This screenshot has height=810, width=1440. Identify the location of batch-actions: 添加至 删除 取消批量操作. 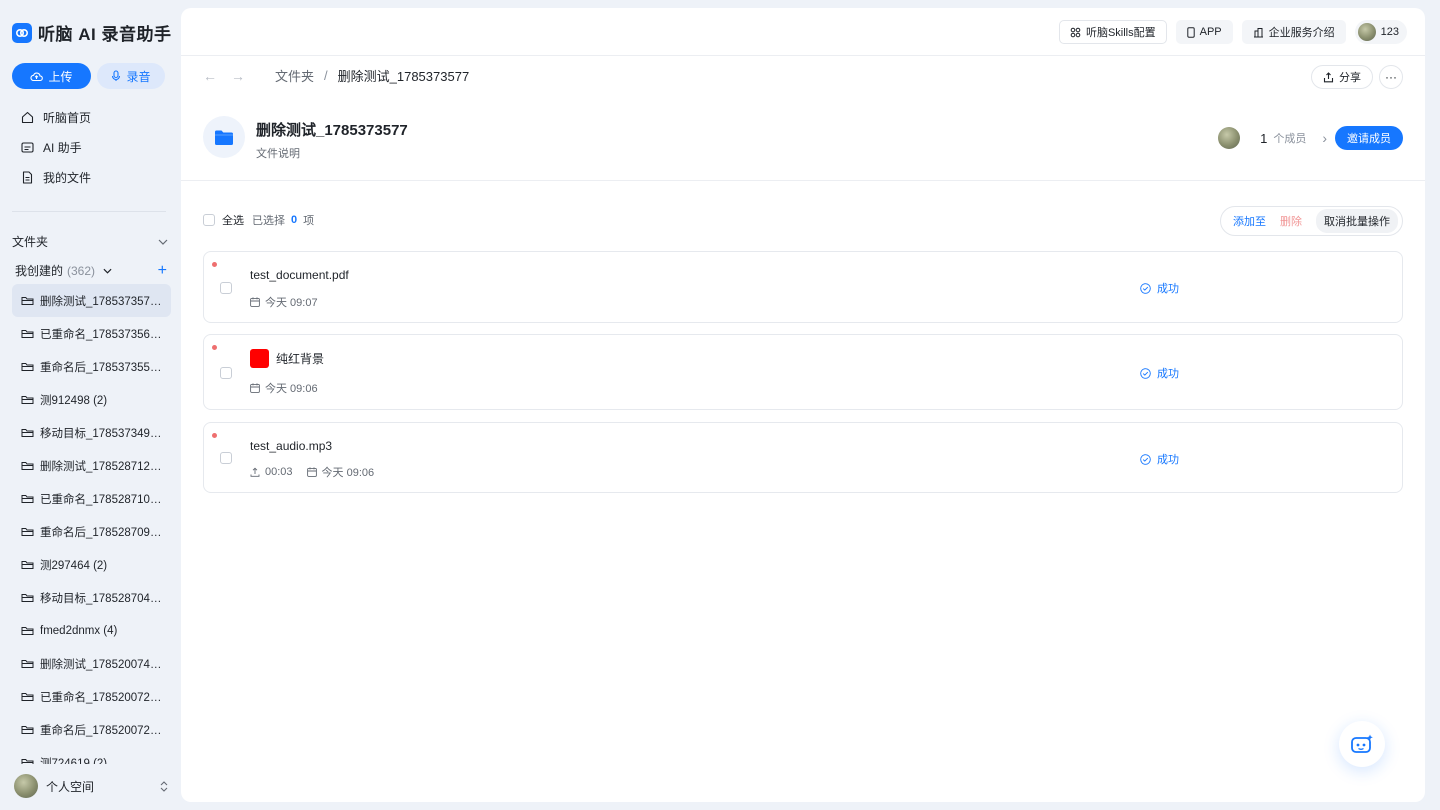
(1311, 221).